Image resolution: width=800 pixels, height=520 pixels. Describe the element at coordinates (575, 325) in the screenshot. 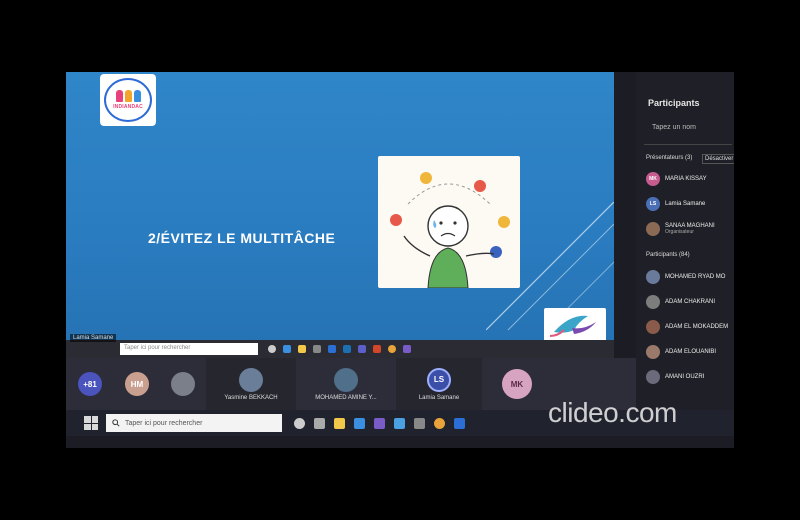

I see `bird-logo` at that location.